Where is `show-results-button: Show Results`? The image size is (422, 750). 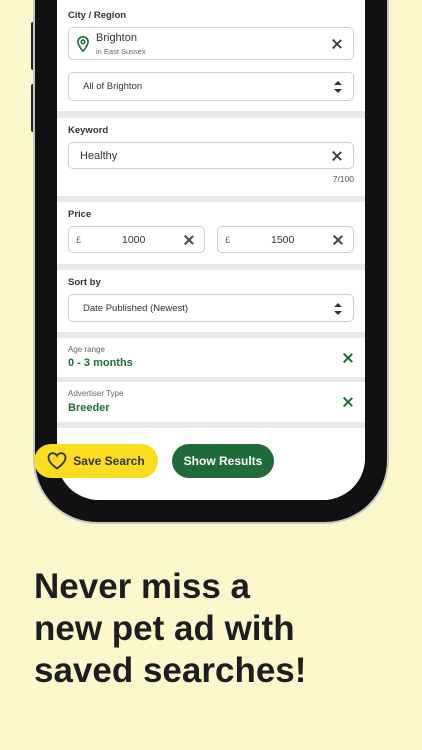
show-results-button: Show Results is located at coordinates (223, 461).